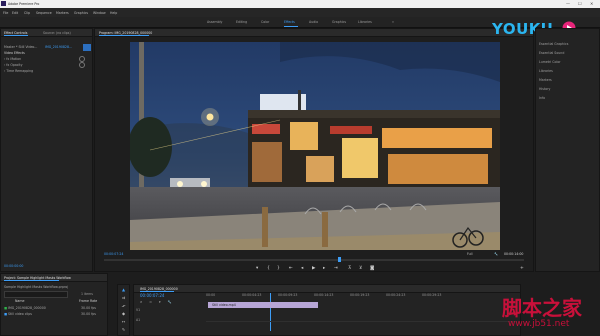 The height and width of the screenshot is (336, 600). What do you see at coordinates (291, 268) in the screenshot?
I see `go-to-in-icon: ⇤` at bounding box center [291, 268].